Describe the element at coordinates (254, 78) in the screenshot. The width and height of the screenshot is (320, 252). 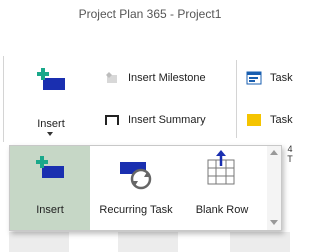
I see `task-table-icon` at that location.